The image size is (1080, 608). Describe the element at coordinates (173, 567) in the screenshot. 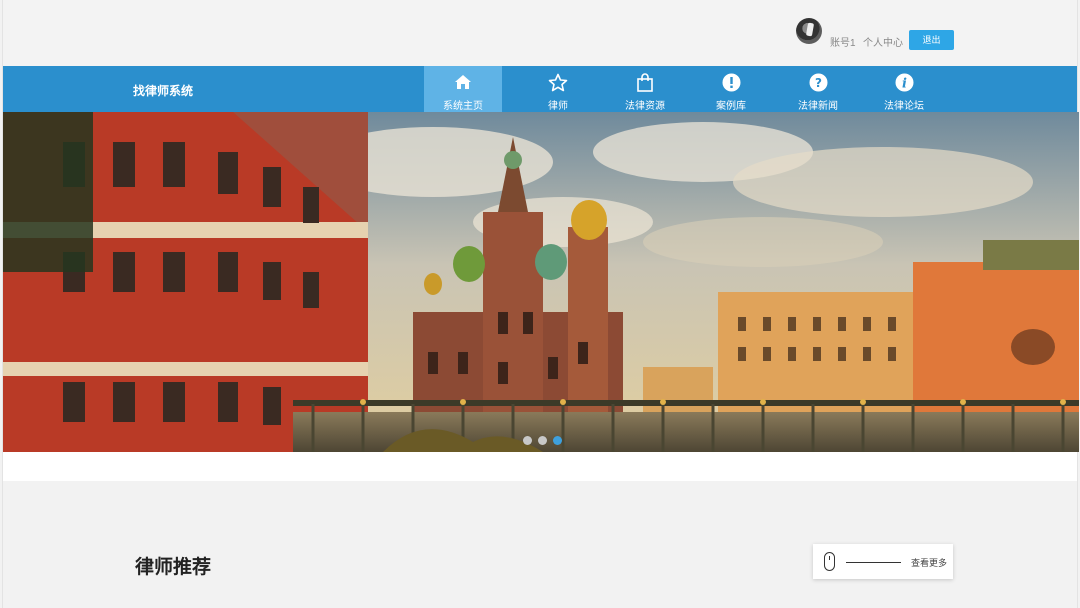

I see `section-title: 律师推荐` at that location.